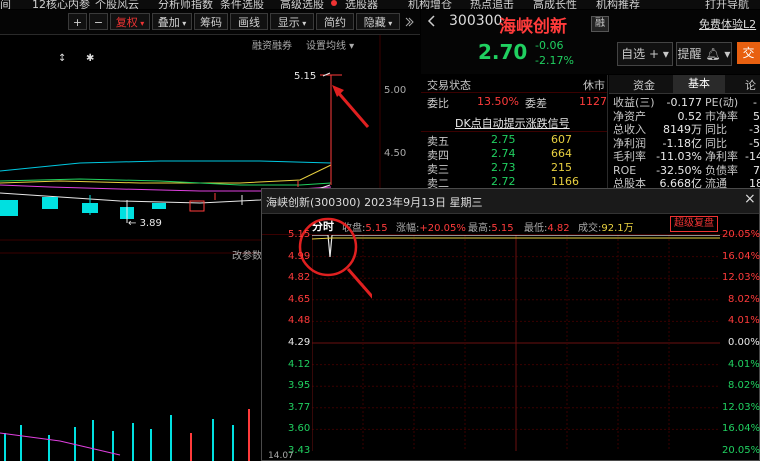 The image size is (760, 461). Describe the element at coordinates (679, 156) in the screenshot. I see `metric-value: -11.03%` at that location.